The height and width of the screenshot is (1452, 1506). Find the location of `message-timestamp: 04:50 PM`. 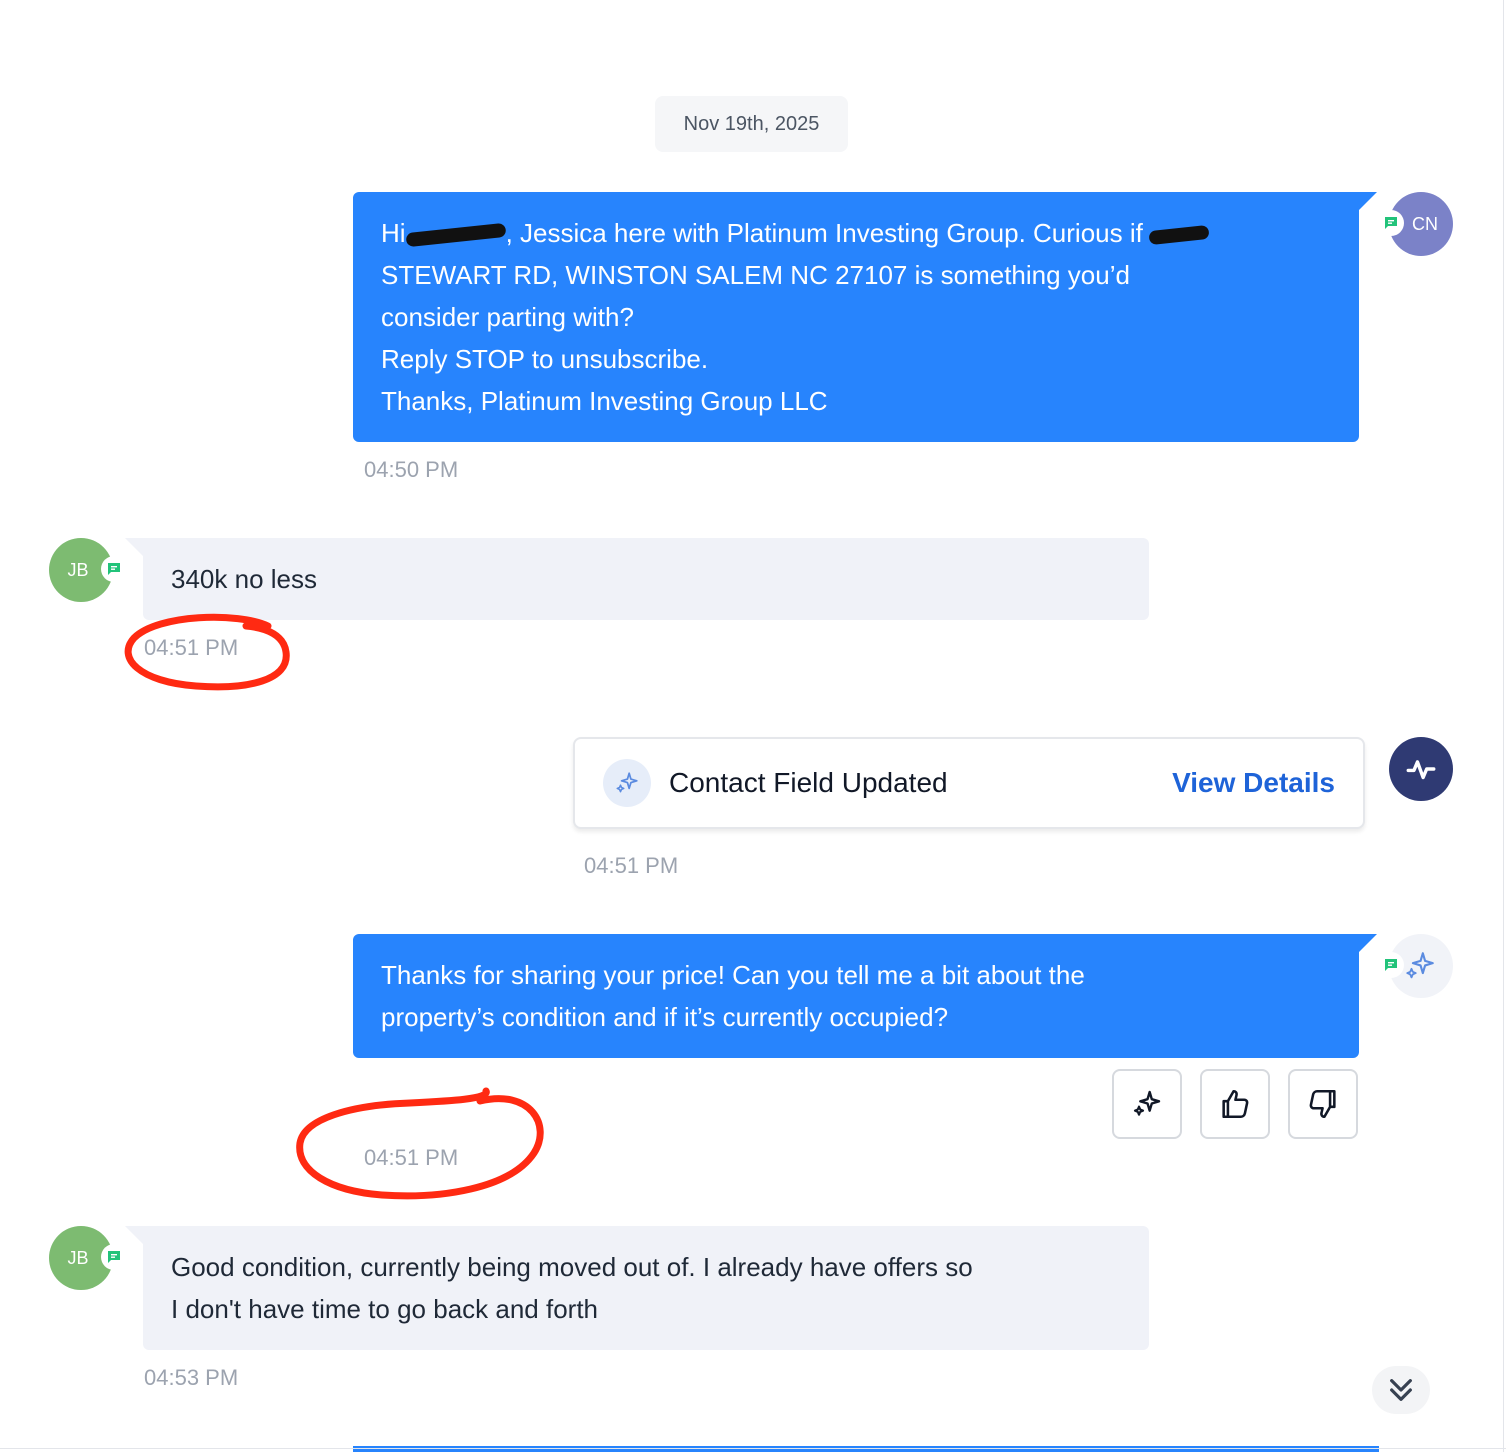

message-timestamp: 04:50 PM is located at coordinates (411, 469).